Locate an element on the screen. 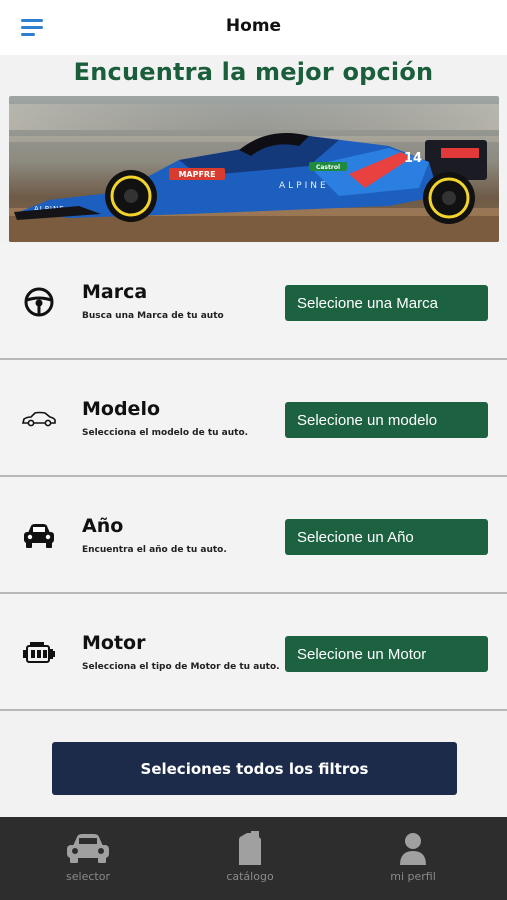  car-icon is located at coordinates (88, 850).